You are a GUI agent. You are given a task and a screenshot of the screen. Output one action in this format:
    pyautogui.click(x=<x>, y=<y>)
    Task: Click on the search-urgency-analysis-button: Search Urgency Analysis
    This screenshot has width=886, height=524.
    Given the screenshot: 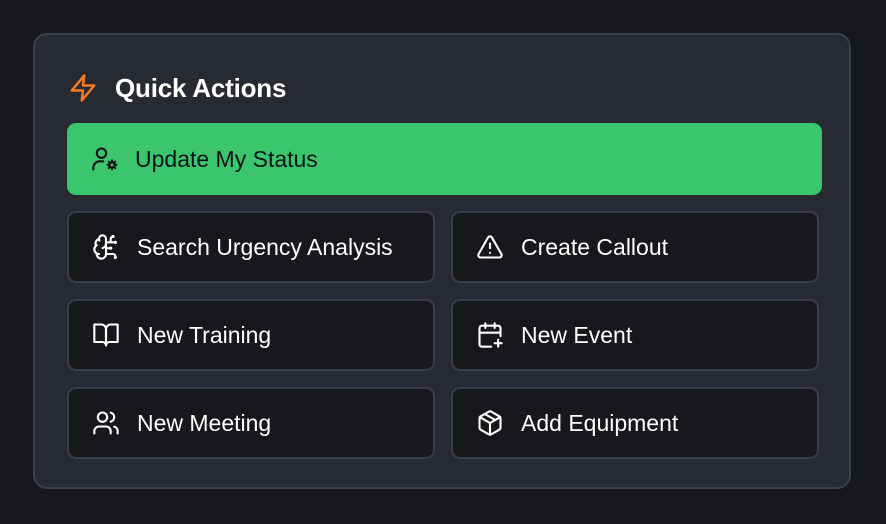 What is the action you would take?
    pyautogui.click(x=251, y=247)
    